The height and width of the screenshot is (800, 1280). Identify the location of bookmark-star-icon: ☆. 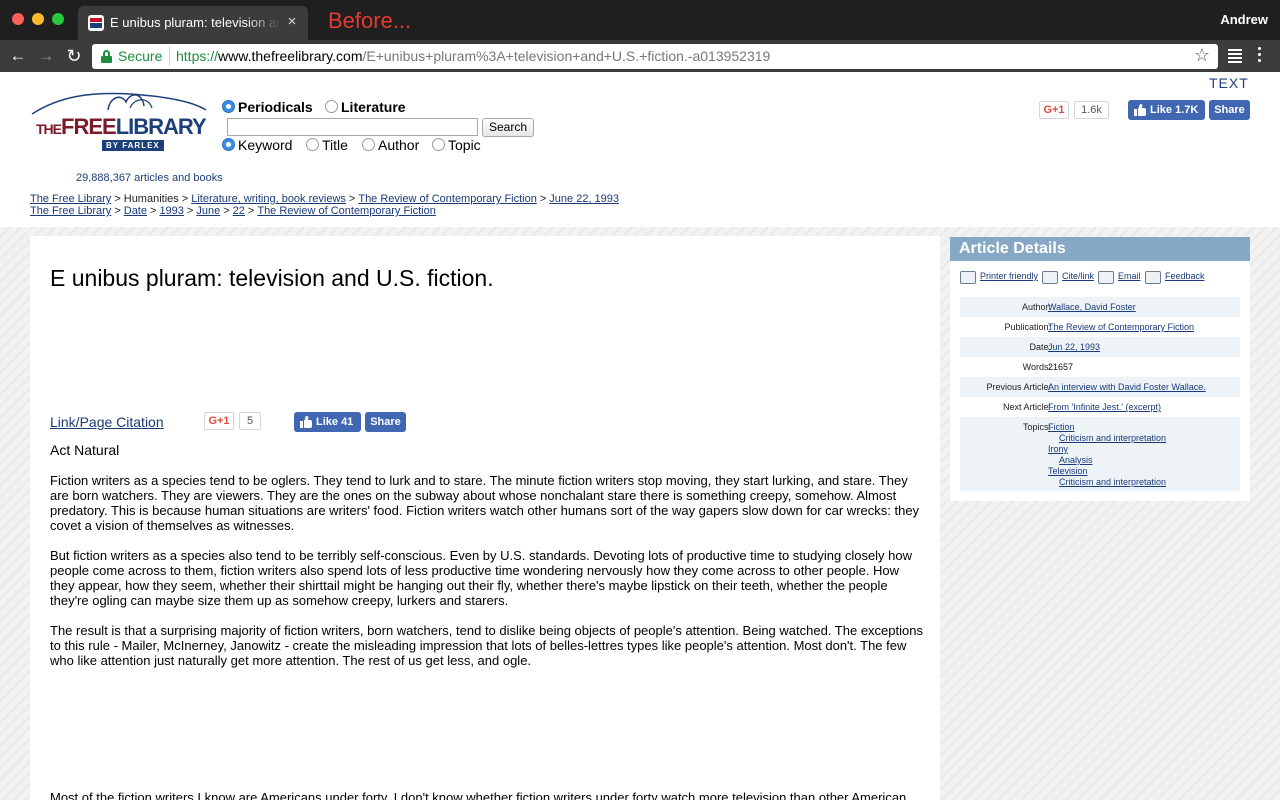
(1202, 55).